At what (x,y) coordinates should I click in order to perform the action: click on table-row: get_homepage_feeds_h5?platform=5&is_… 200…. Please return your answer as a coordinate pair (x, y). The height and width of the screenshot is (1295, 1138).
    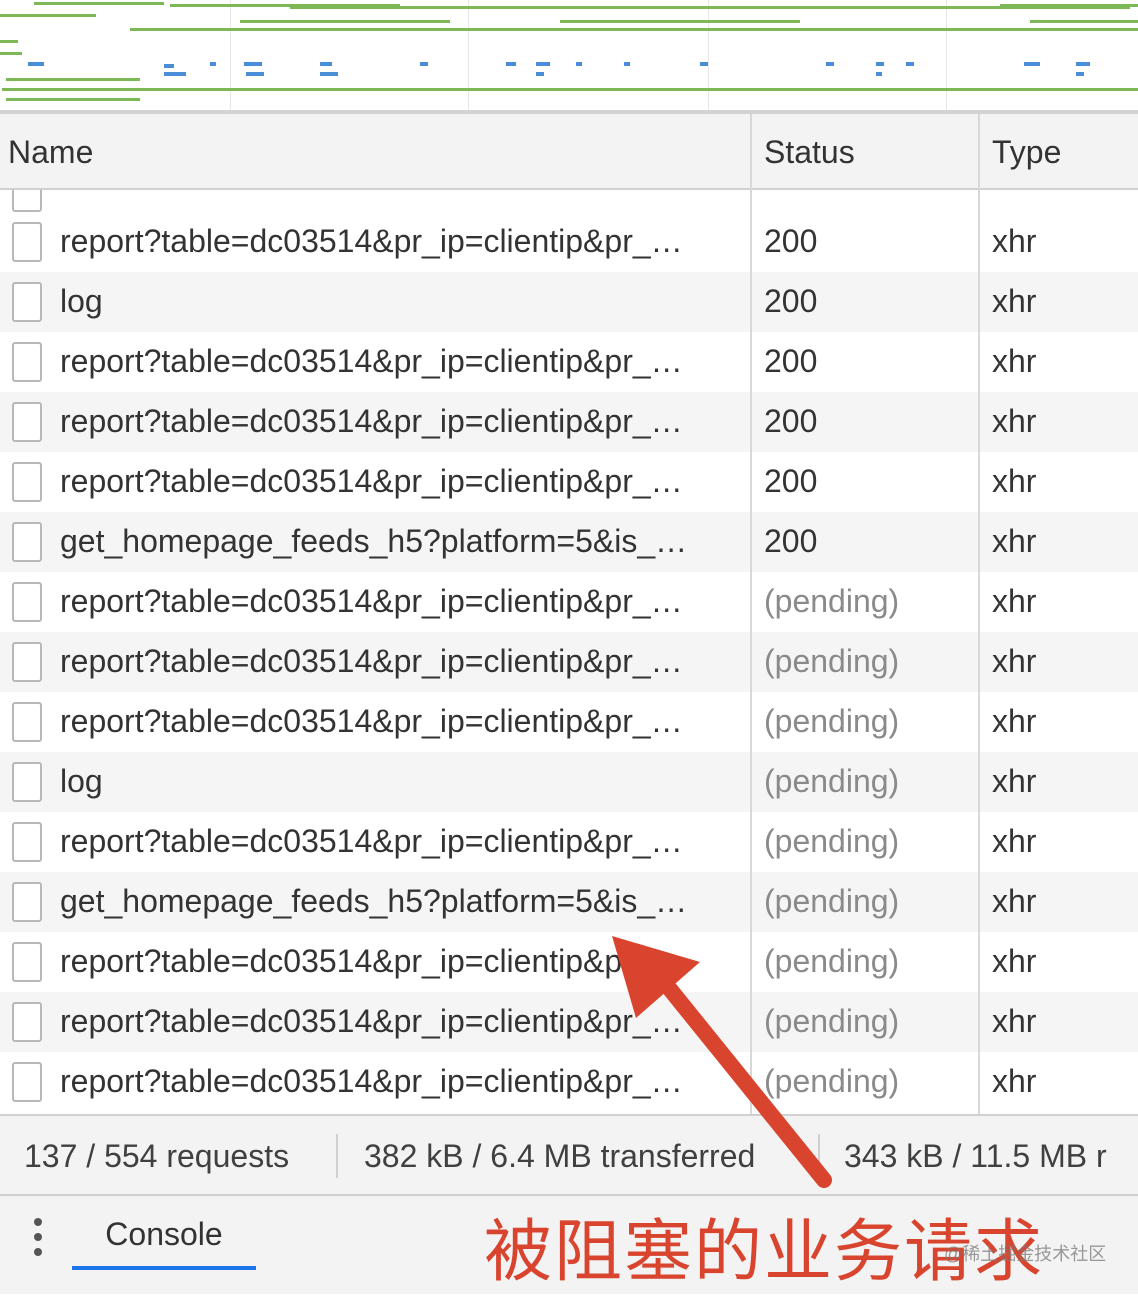
    Looking at the image, I should click on (569, 542).